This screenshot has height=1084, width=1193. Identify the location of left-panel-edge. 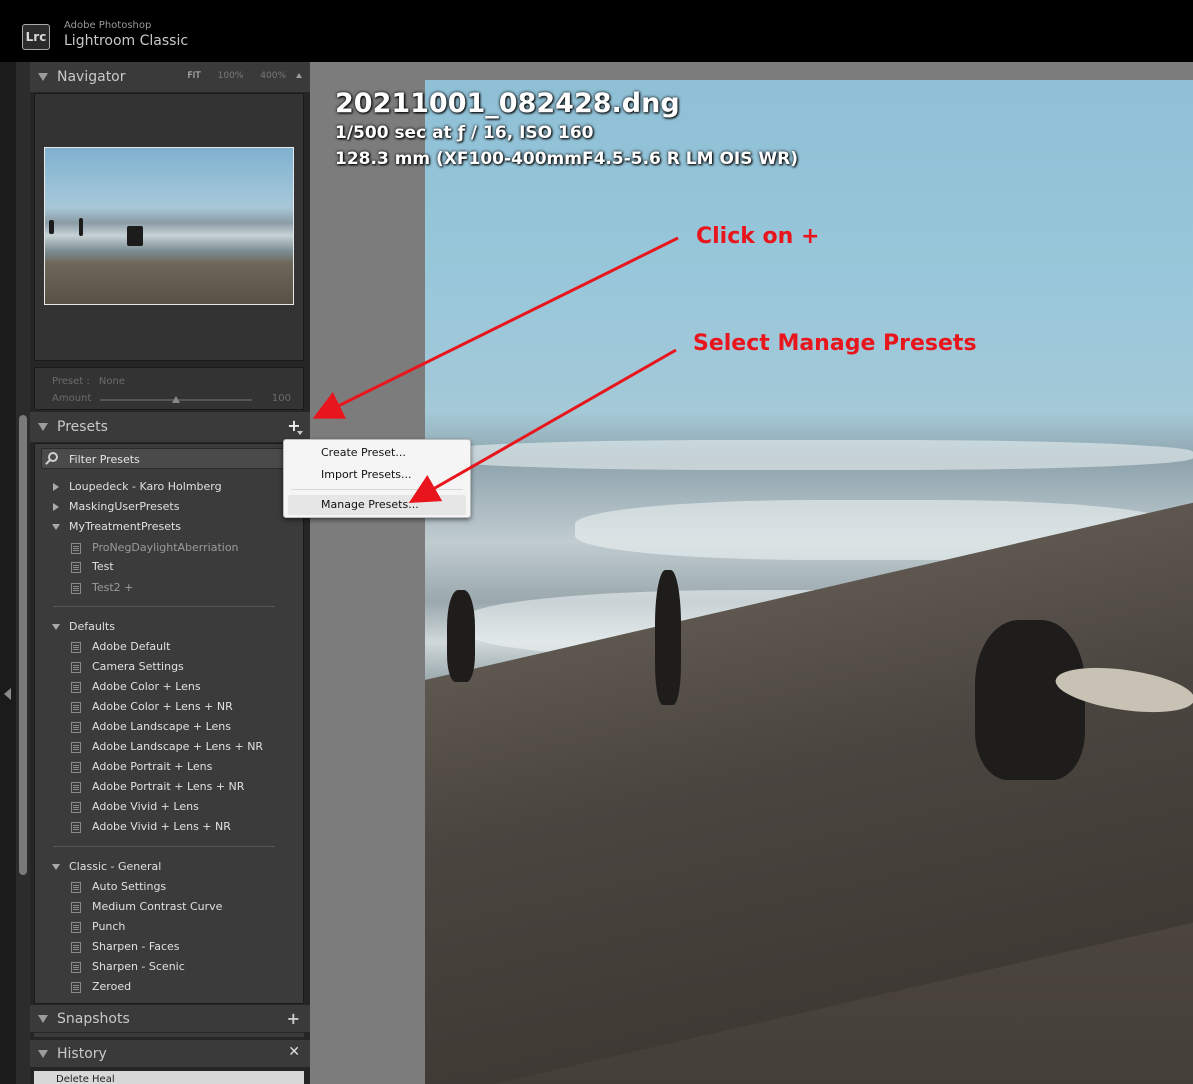
(8, 573).